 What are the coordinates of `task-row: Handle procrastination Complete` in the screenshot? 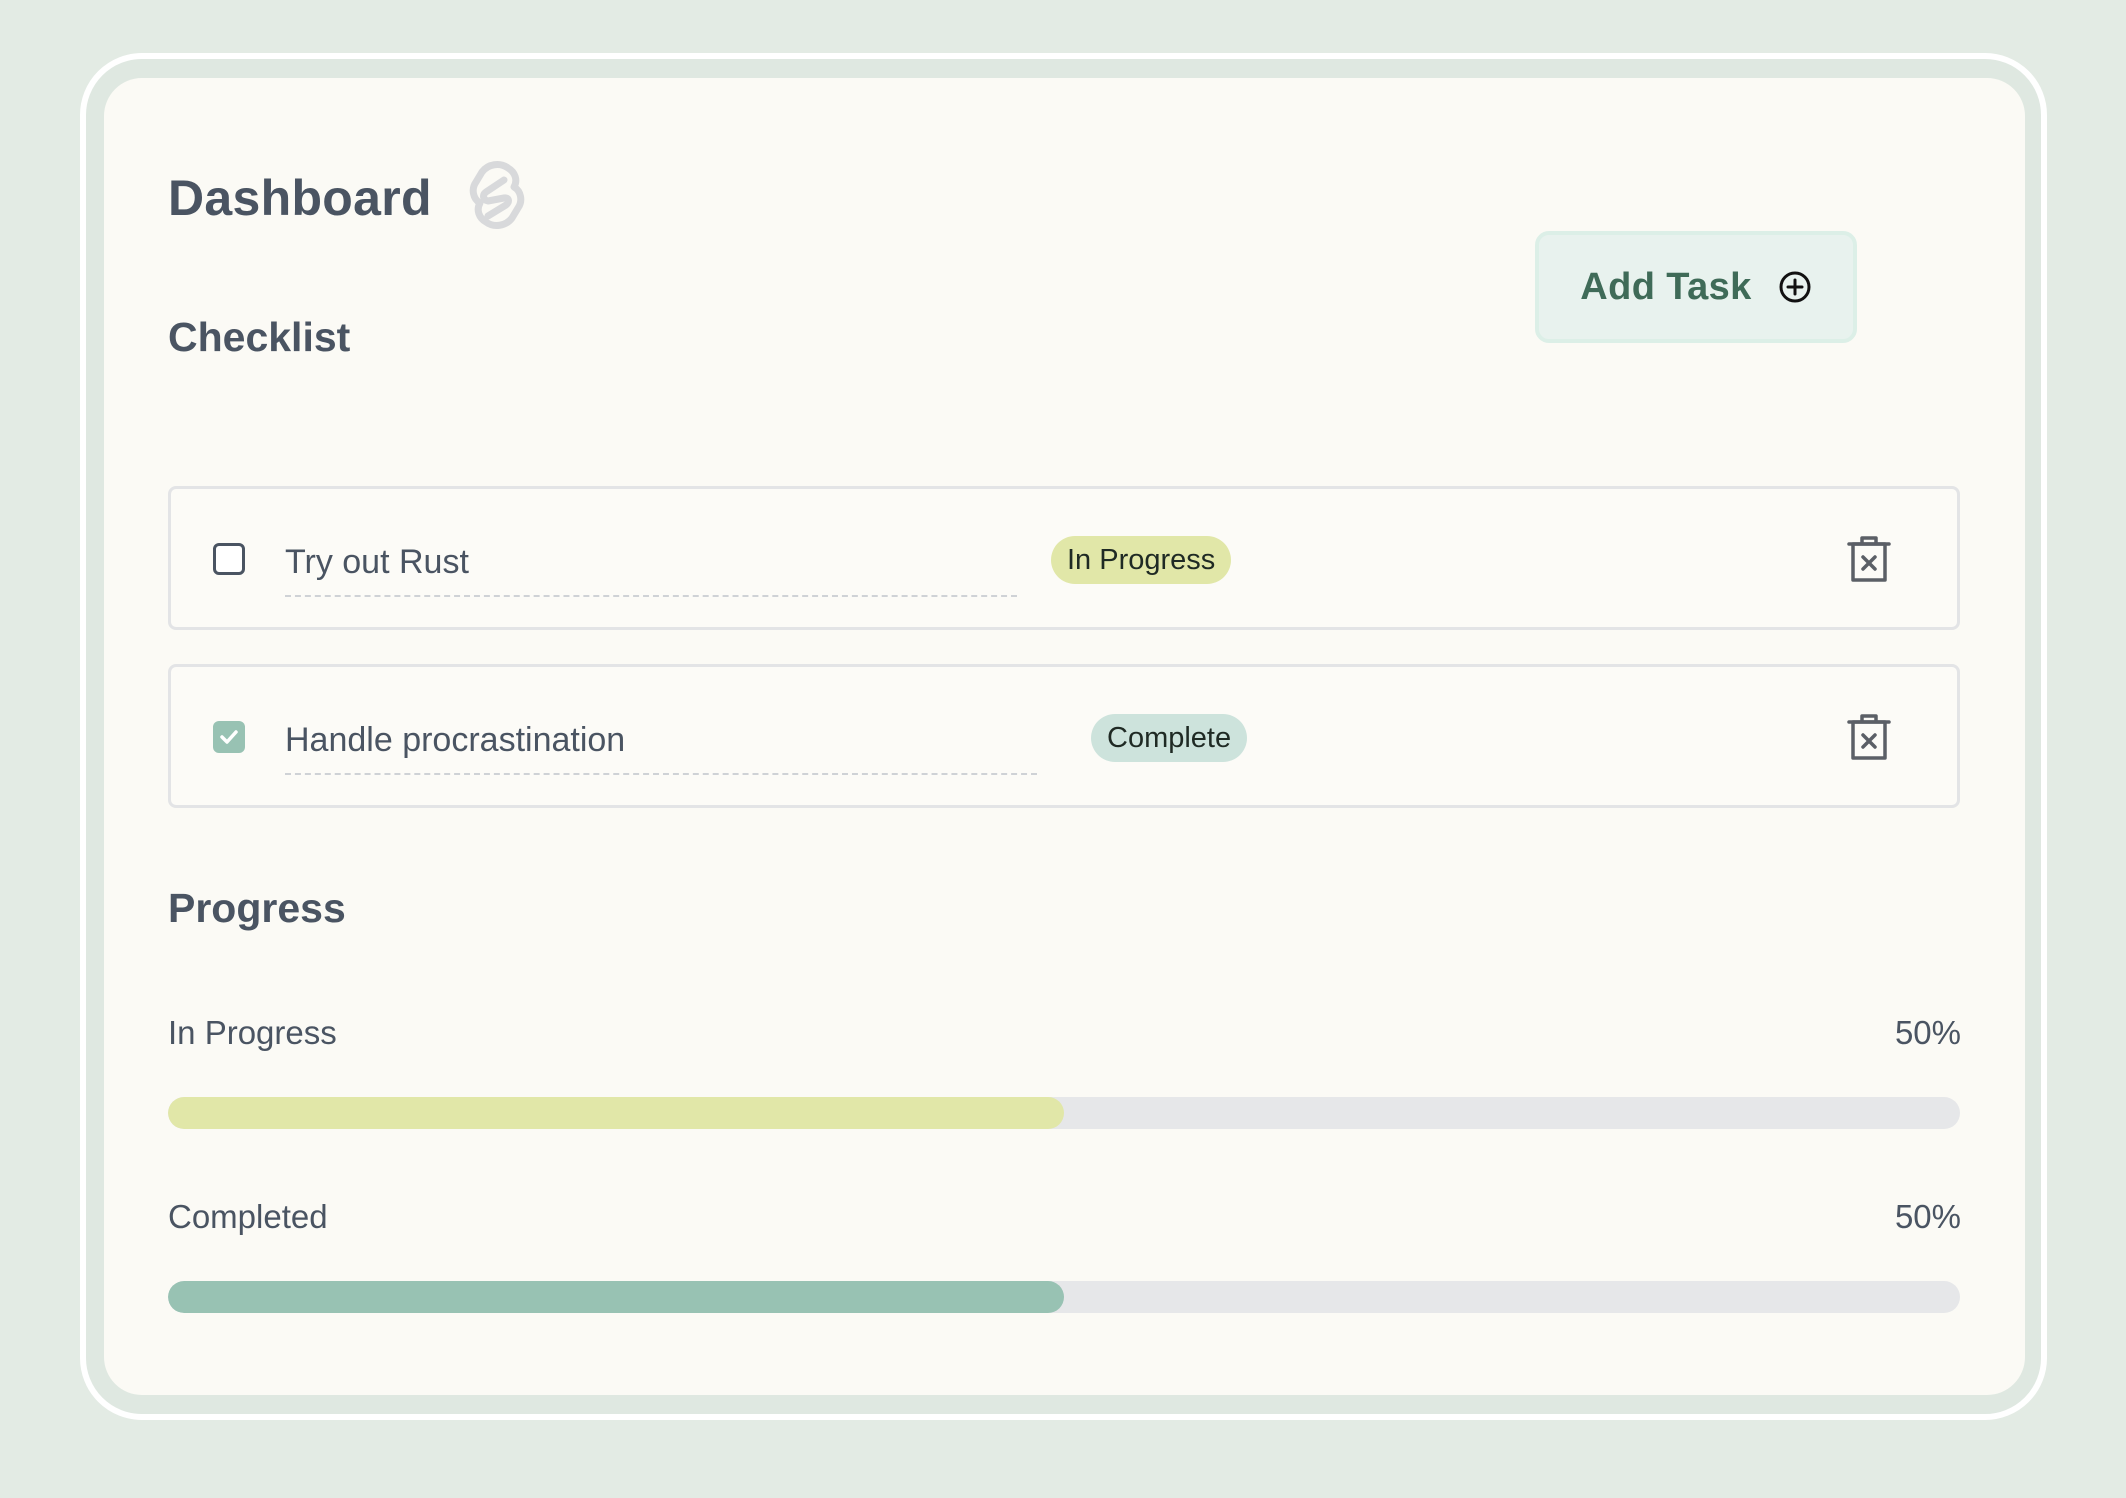 It's located at (1064, 736).